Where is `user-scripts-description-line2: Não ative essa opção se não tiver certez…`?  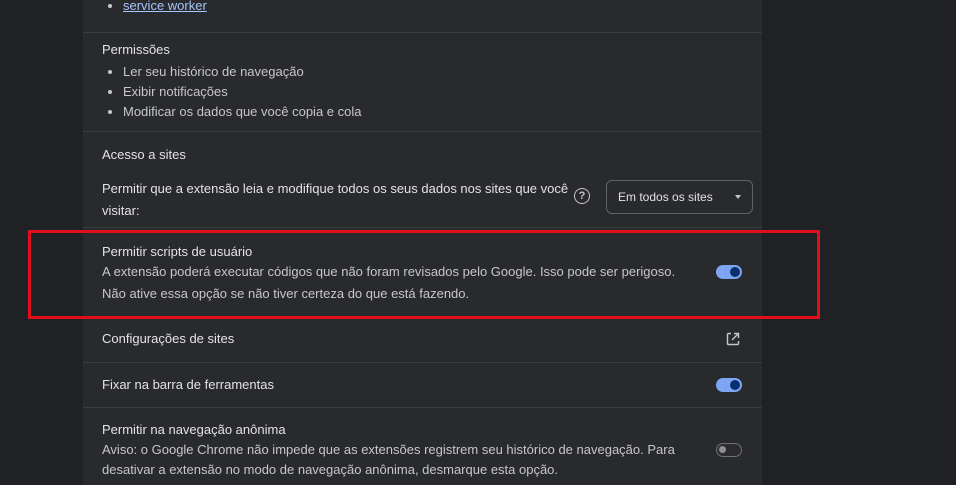
user-scripts-description-line2: Não ative essa opção se não tiver certez… is located at coordinates (286, 293).